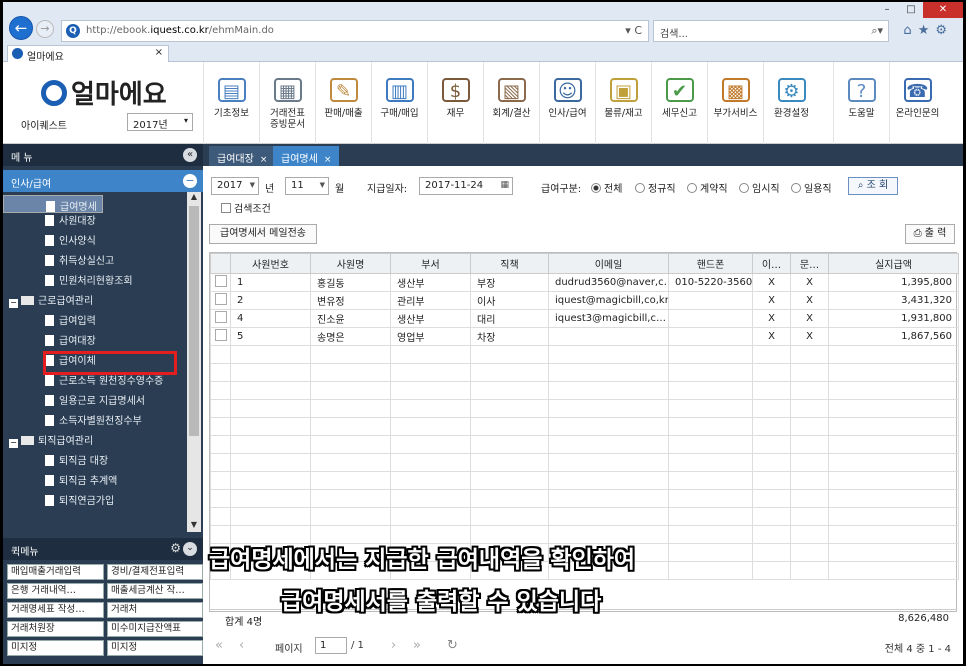 Image resolution: width=966 pixels, height=666 pixels. What do you see at coordinates (608, 263) in the screenshot?
I see `column-header: 이메일` at bounding box center [608, 263].